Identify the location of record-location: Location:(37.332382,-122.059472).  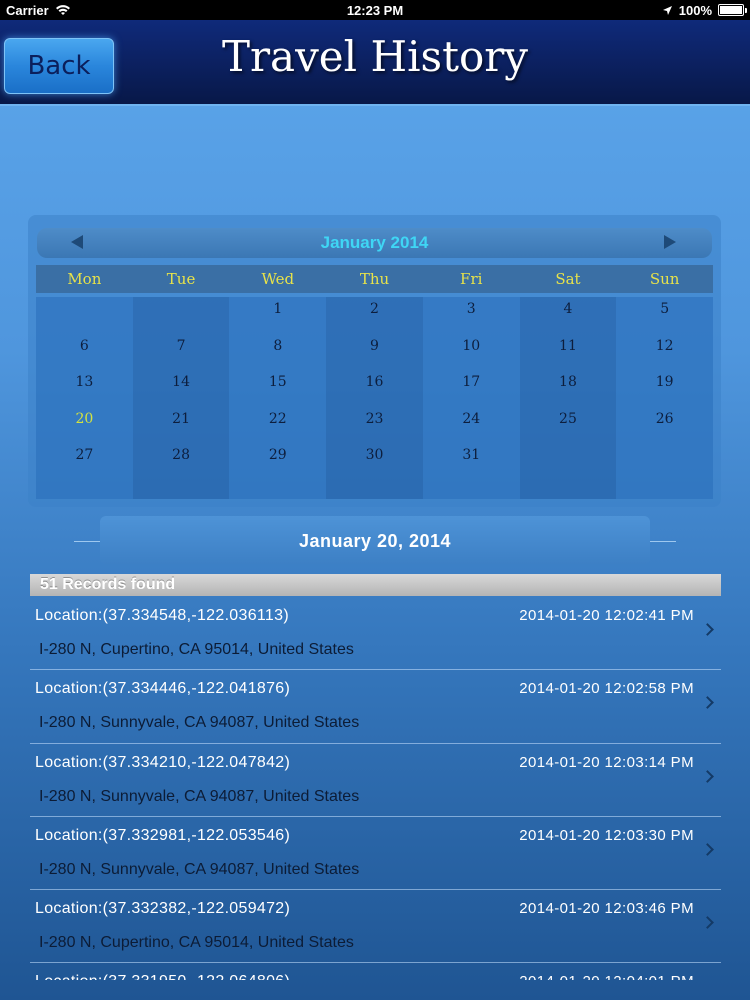
(163, 909).